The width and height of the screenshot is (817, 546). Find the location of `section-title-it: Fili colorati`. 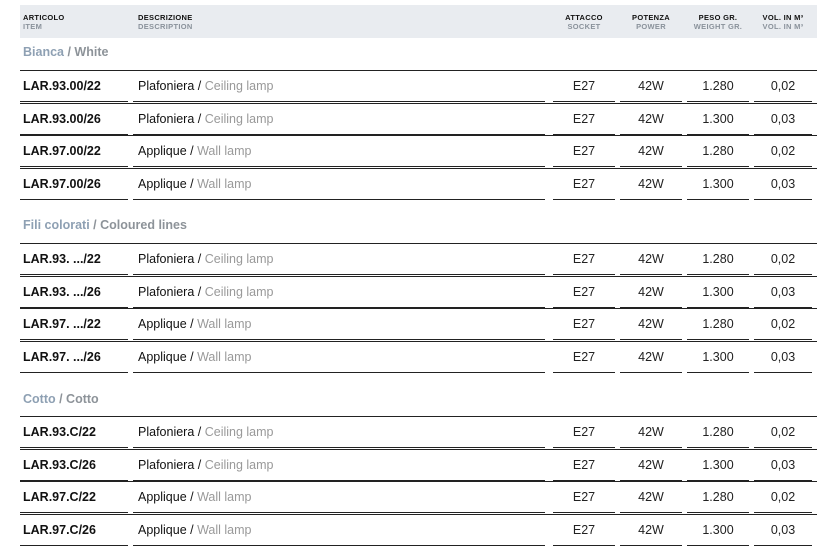

section-title-it: Fili colorati is located at coordinates (56, 225).